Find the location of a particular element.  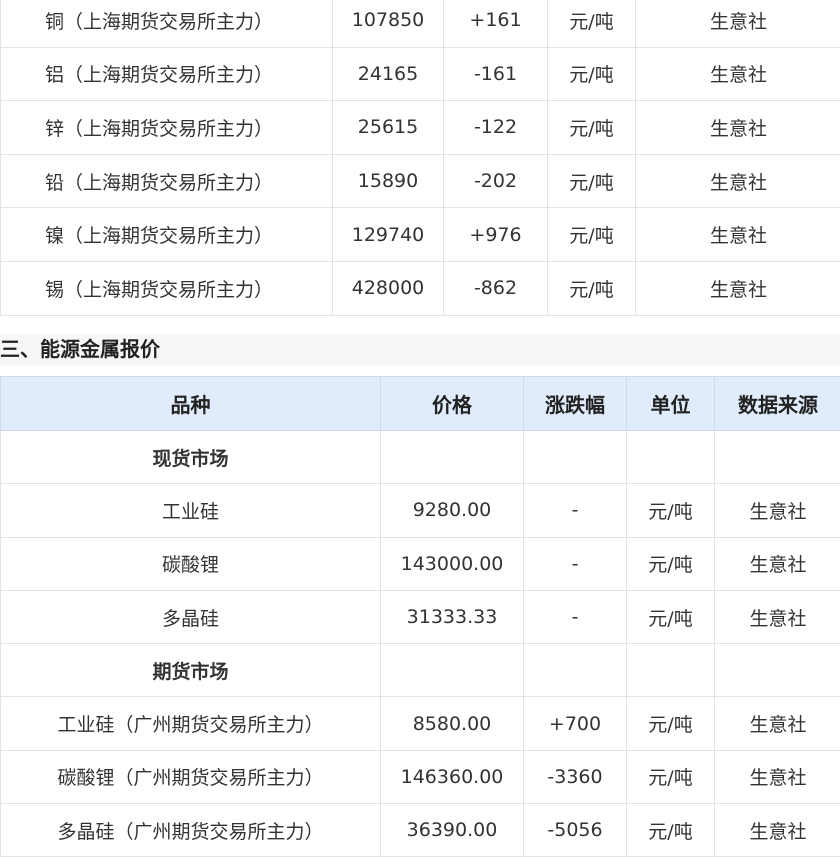

change-cell: +161 is located at coordinates (496, 23).